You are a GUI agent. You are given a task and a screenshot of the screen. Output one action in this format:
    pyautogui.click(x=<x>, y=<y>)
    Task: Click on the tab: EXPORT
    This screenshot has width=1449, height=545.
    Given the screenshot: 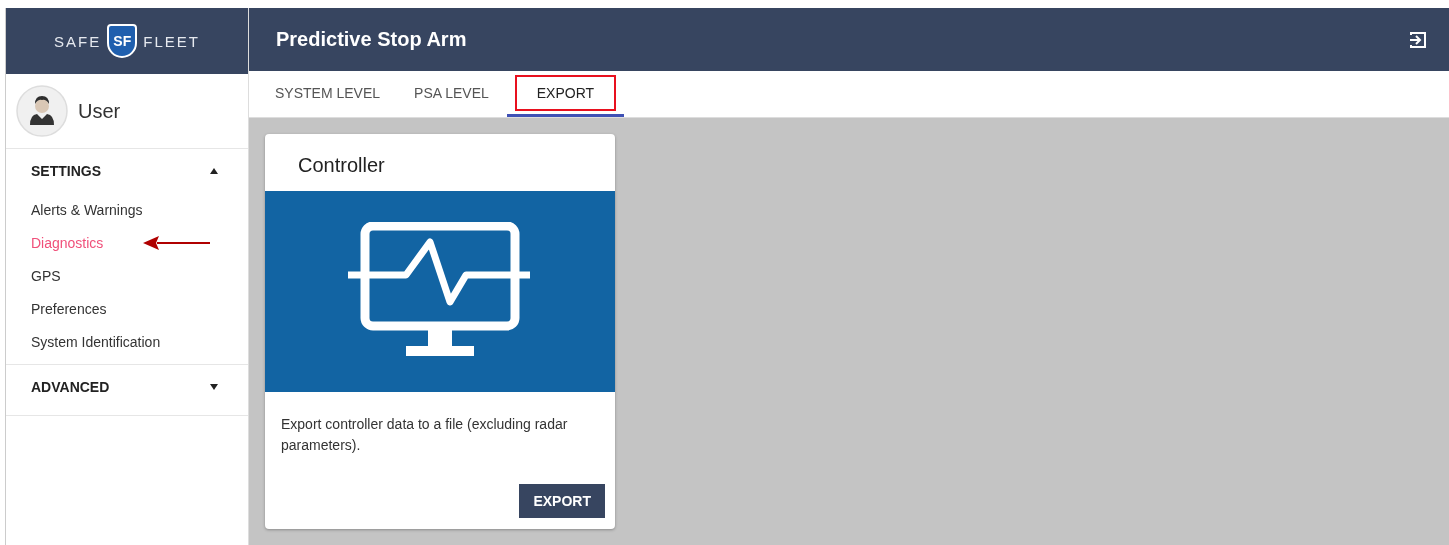 What is the action you would take?
    pyautogui.click(x=565, y=94)
    